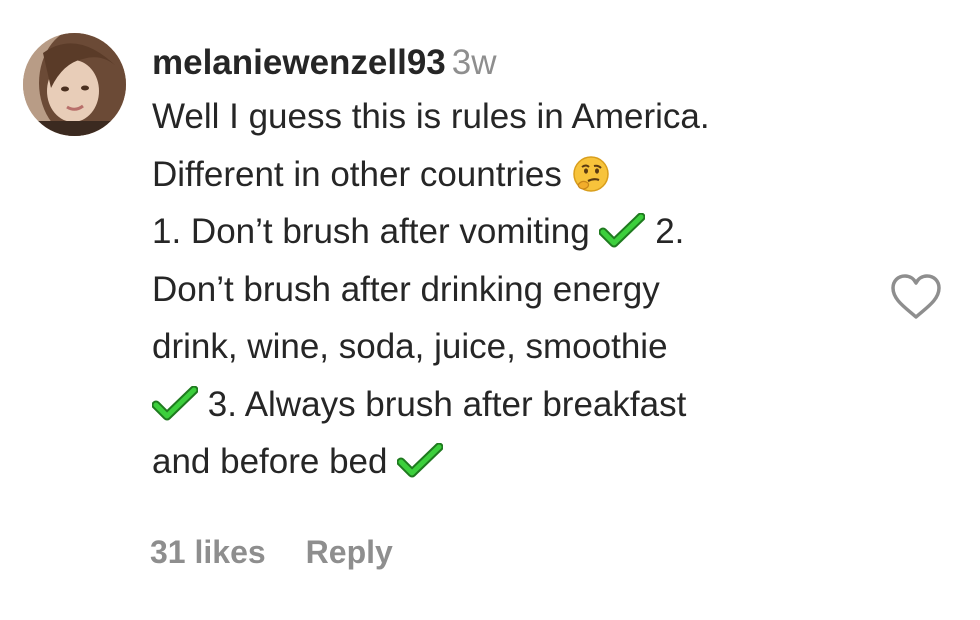 The width and height of the screenshot is (980, 620). What do you see at coordinates (474, 62) in the screenshot?
I see `comment-time: 3w` at bounding box center [474, 62].